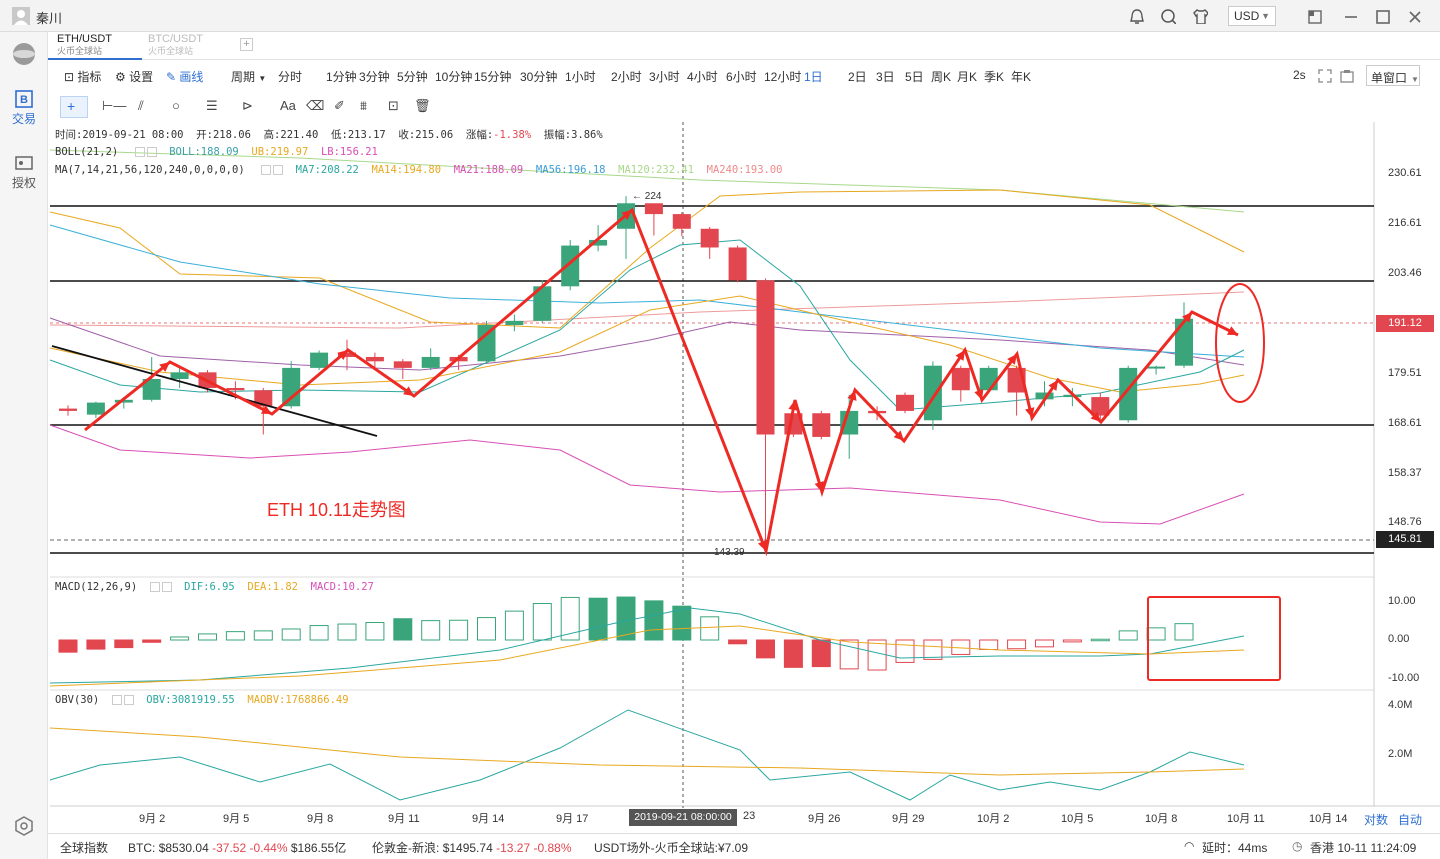  What do you see at coordinates (647, 181) in the screenshot?
I see `ma120-line` at bounding box center [647, 181].